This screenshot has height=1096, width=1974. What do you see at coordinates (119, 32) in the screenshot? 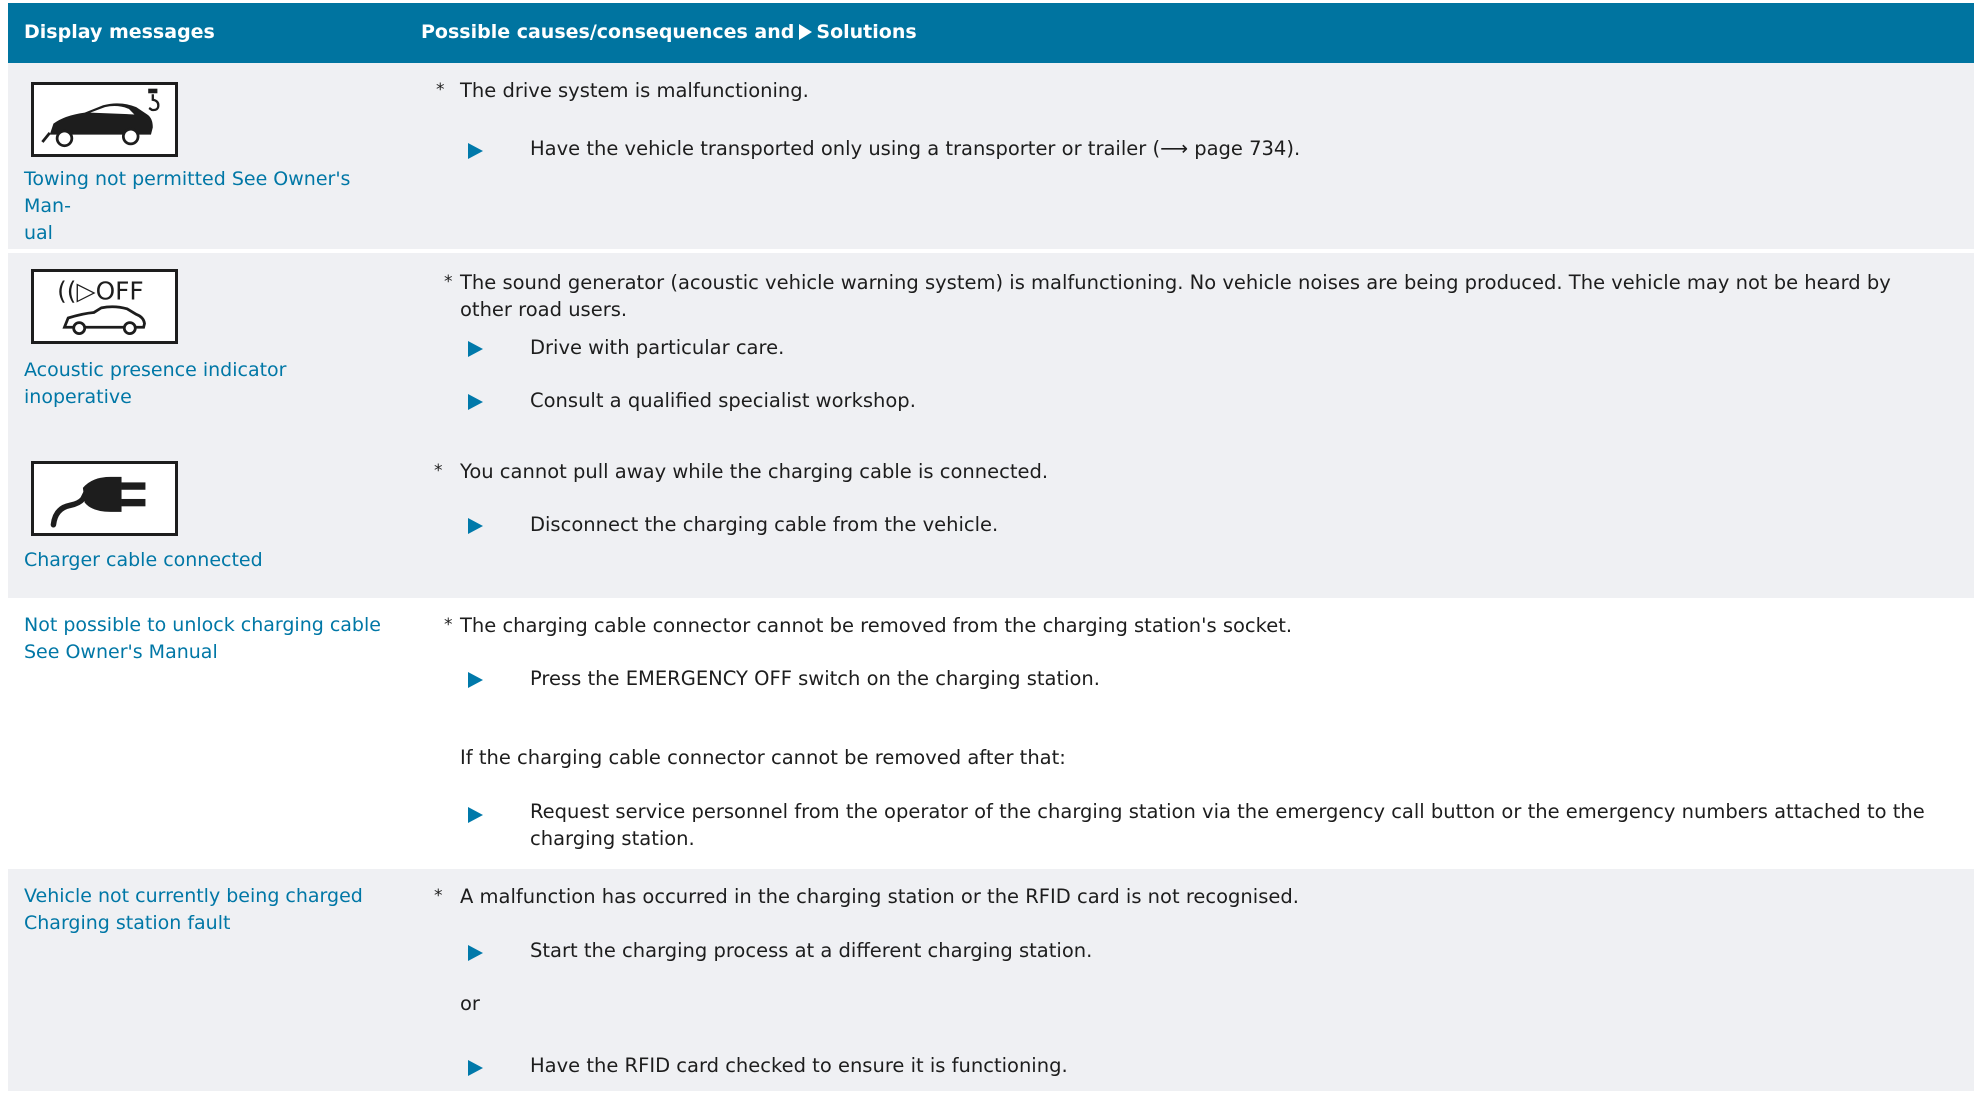
I see `header-display-messages: Display messages` at bounding box center [119, 32].